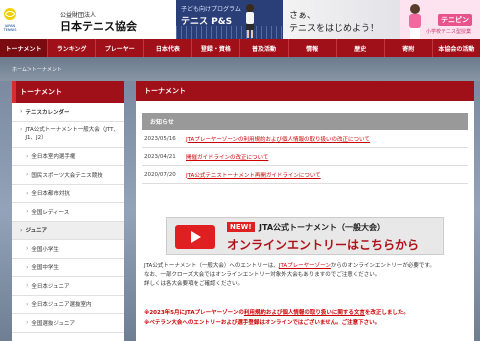 The width and height of the screenshot is (480, 341). Describe the element at coordinates (264, 48) in the screenshot. I see `nav-promotion: 普及活動` at that location.